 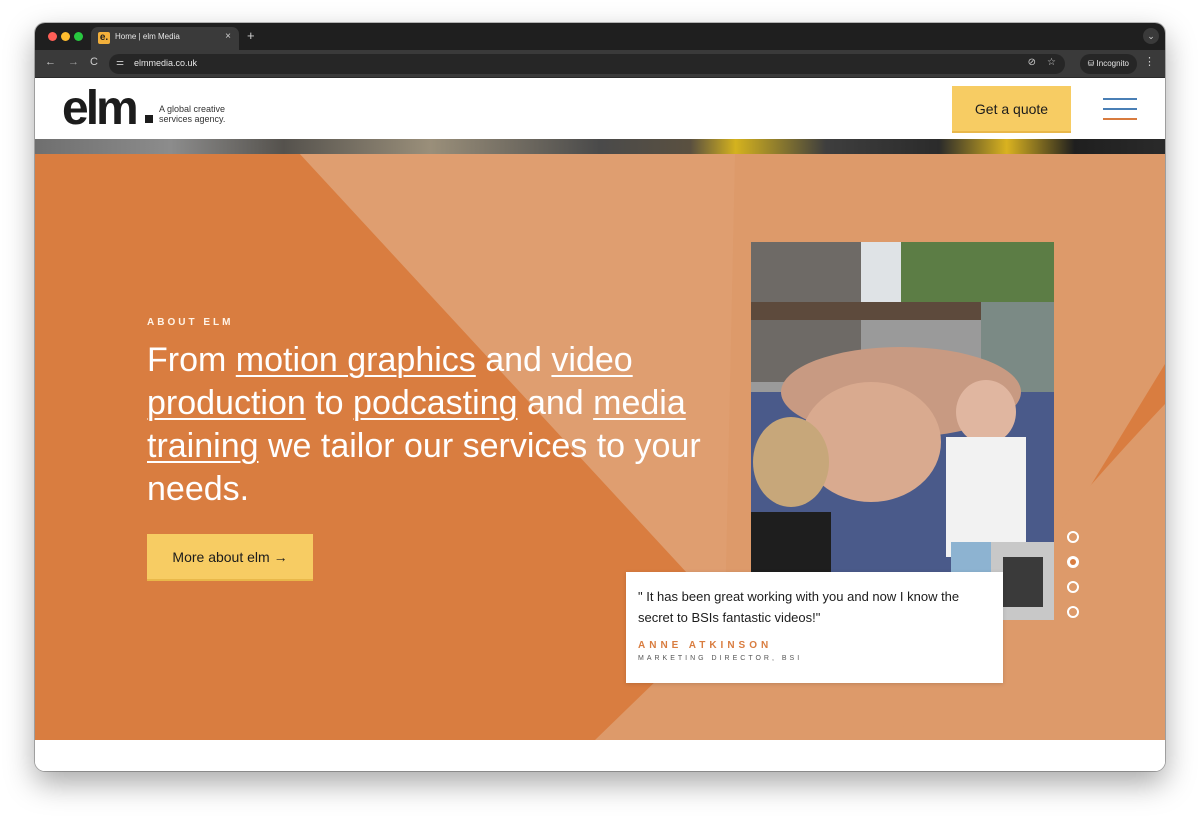 I want to click on next-section, so click(x=600, y=755).